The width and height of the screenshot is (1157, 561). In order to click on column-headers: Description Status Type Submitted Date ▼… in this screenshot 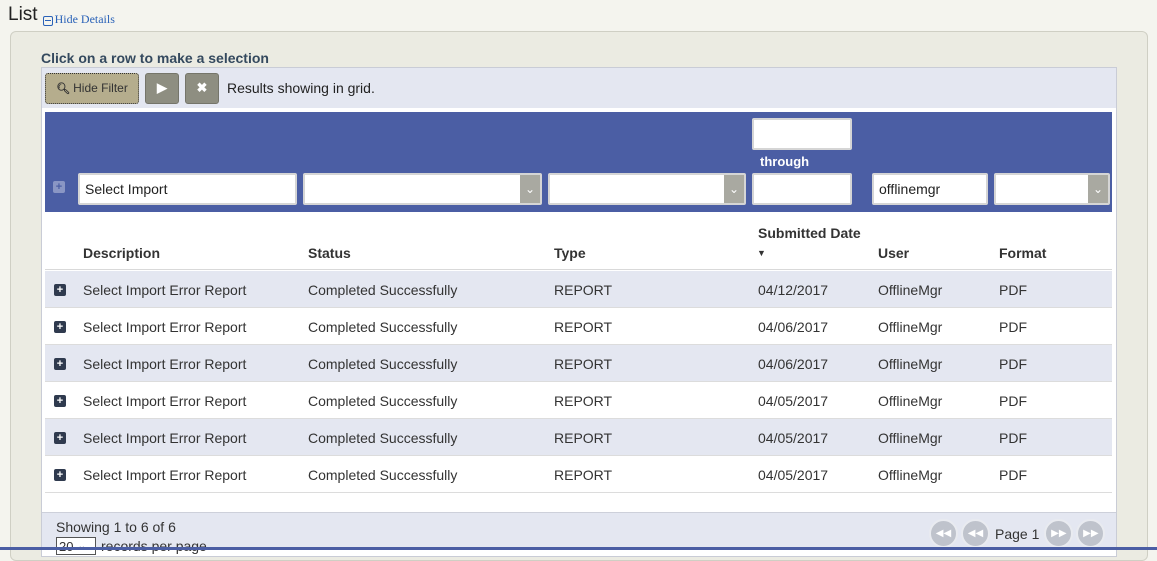, I will do `click(578, 242)`.